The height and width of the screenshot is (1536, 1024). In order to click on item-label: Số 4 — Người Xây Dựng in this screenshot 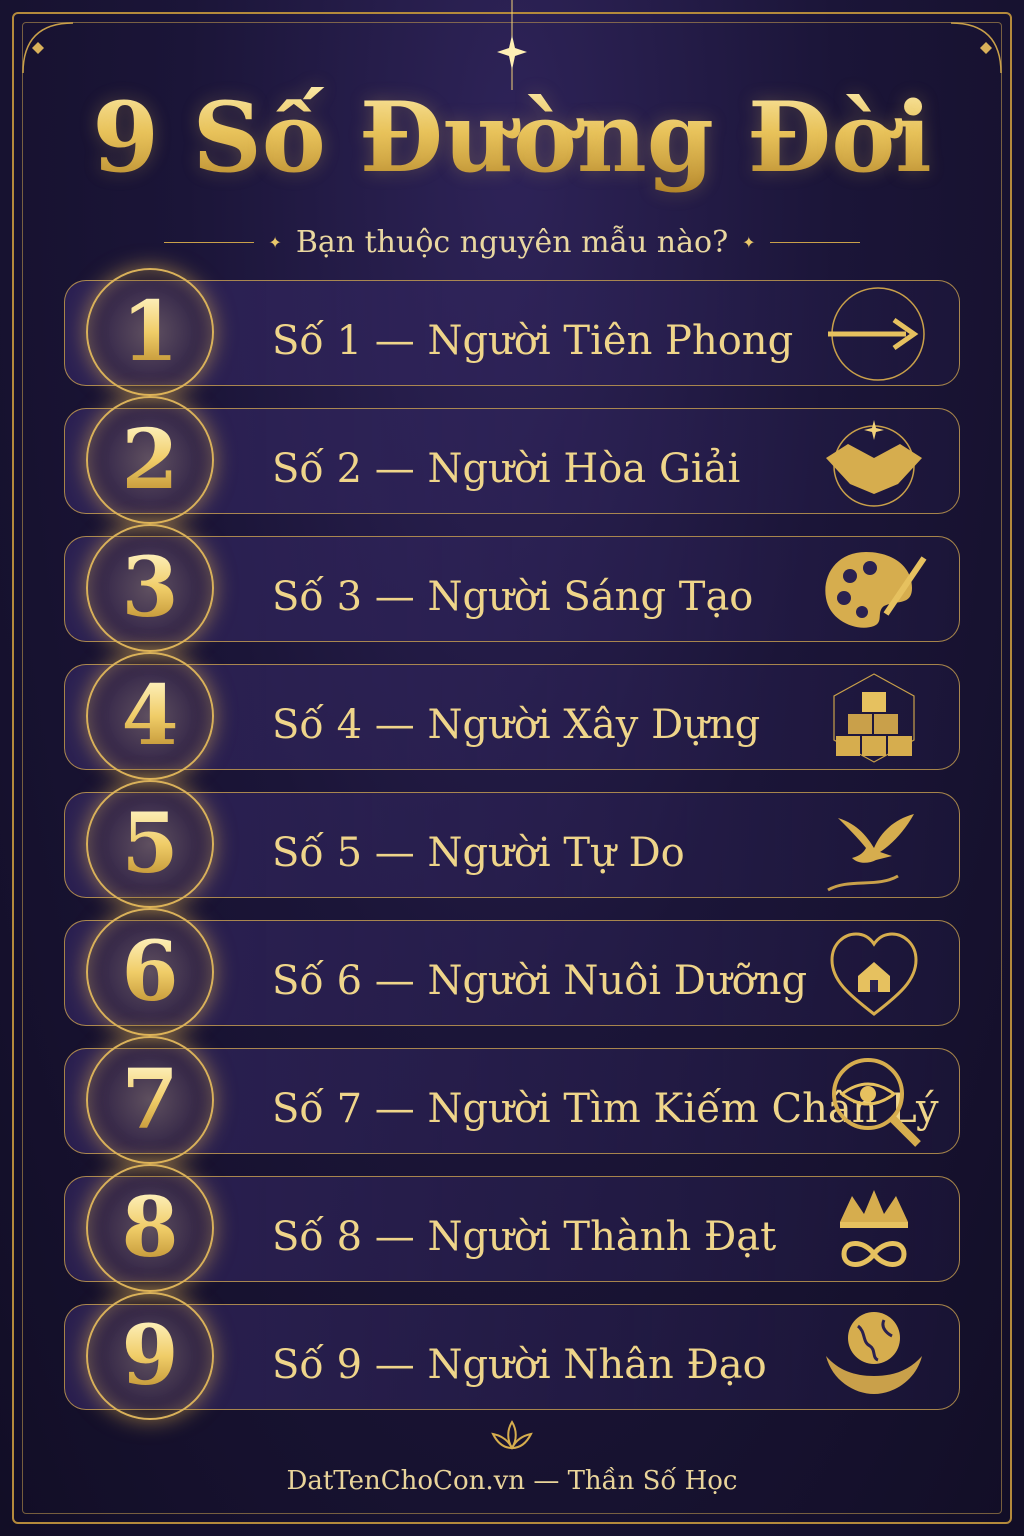, I will do `click(516, 725)`.